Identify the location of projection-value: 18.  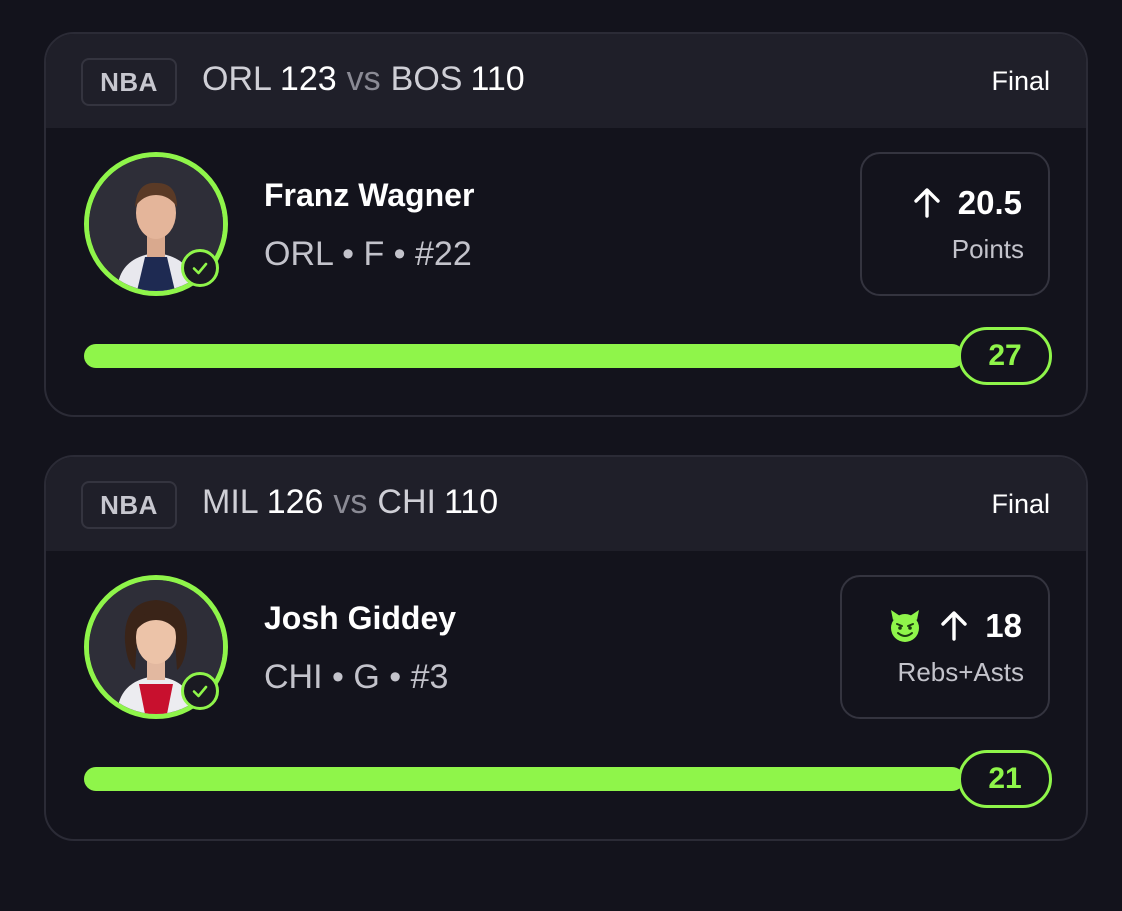
(1003, 625).